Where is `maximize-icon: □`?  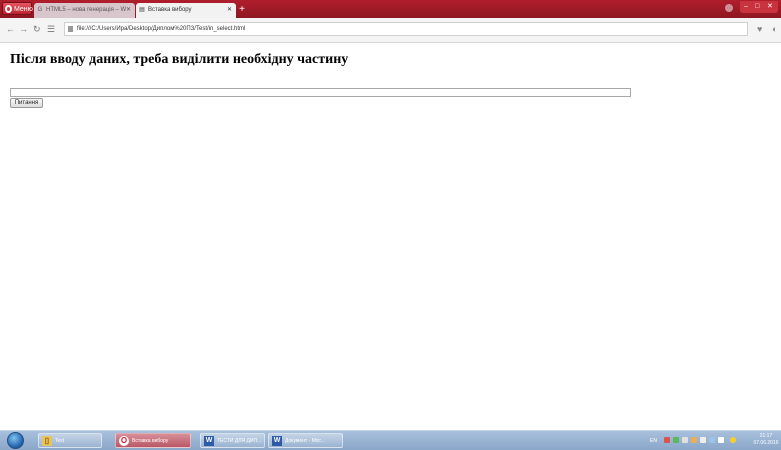 maximize-icon: □ is located at coordinates (757, 6).